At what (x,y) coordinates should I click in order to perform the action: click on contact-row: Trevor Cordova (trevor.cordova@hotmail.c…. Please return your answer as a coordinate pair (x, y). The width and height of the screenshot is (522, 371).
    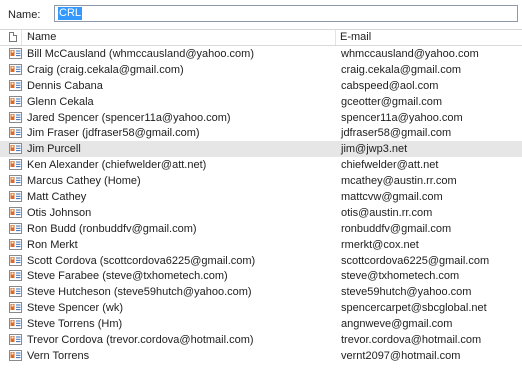
    Looking at the image, I should click on (261, 340).